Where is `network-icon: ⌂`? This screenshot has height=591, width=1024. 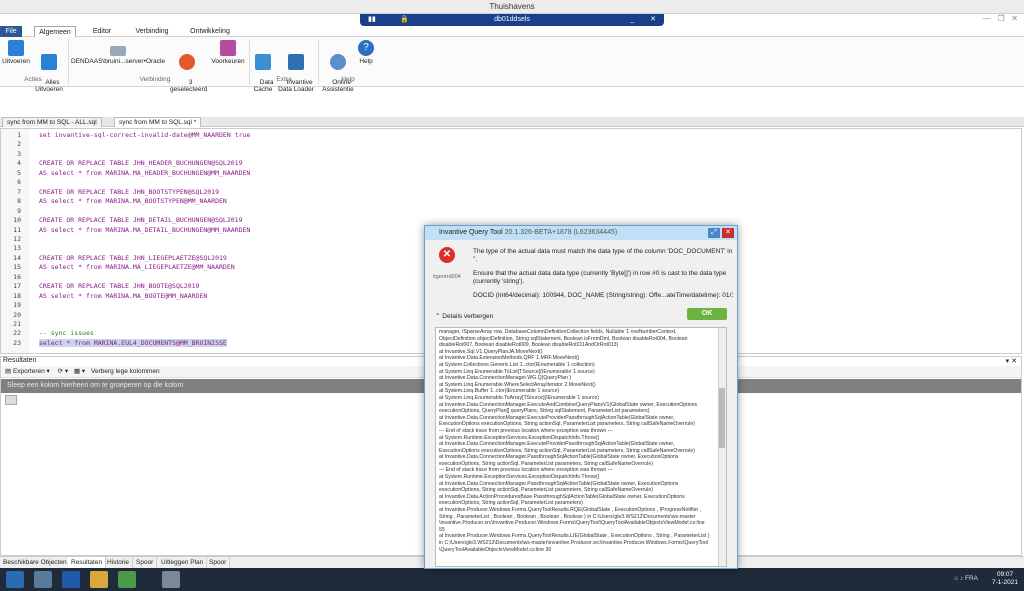 network-icon: ⌂ is located at coordinates (956, 578).